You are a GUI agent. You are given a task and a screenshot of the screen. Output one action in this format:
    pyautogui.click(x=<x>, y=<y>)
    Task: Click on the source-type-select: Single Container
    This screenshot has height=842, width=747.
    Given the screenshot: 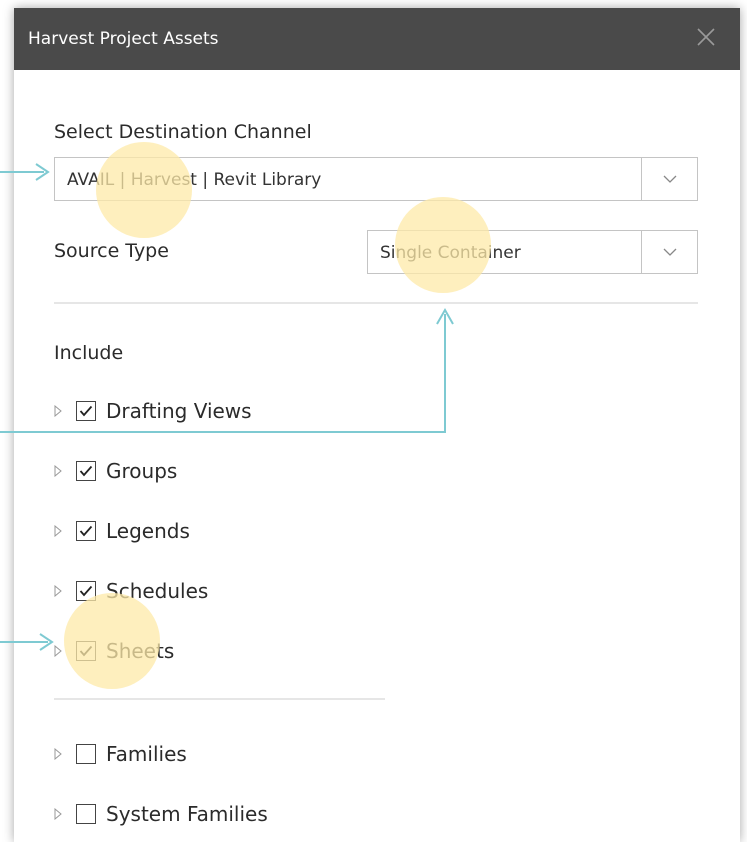 What is the action you would take?
    pyautogui.click(x=532, y=252)
    